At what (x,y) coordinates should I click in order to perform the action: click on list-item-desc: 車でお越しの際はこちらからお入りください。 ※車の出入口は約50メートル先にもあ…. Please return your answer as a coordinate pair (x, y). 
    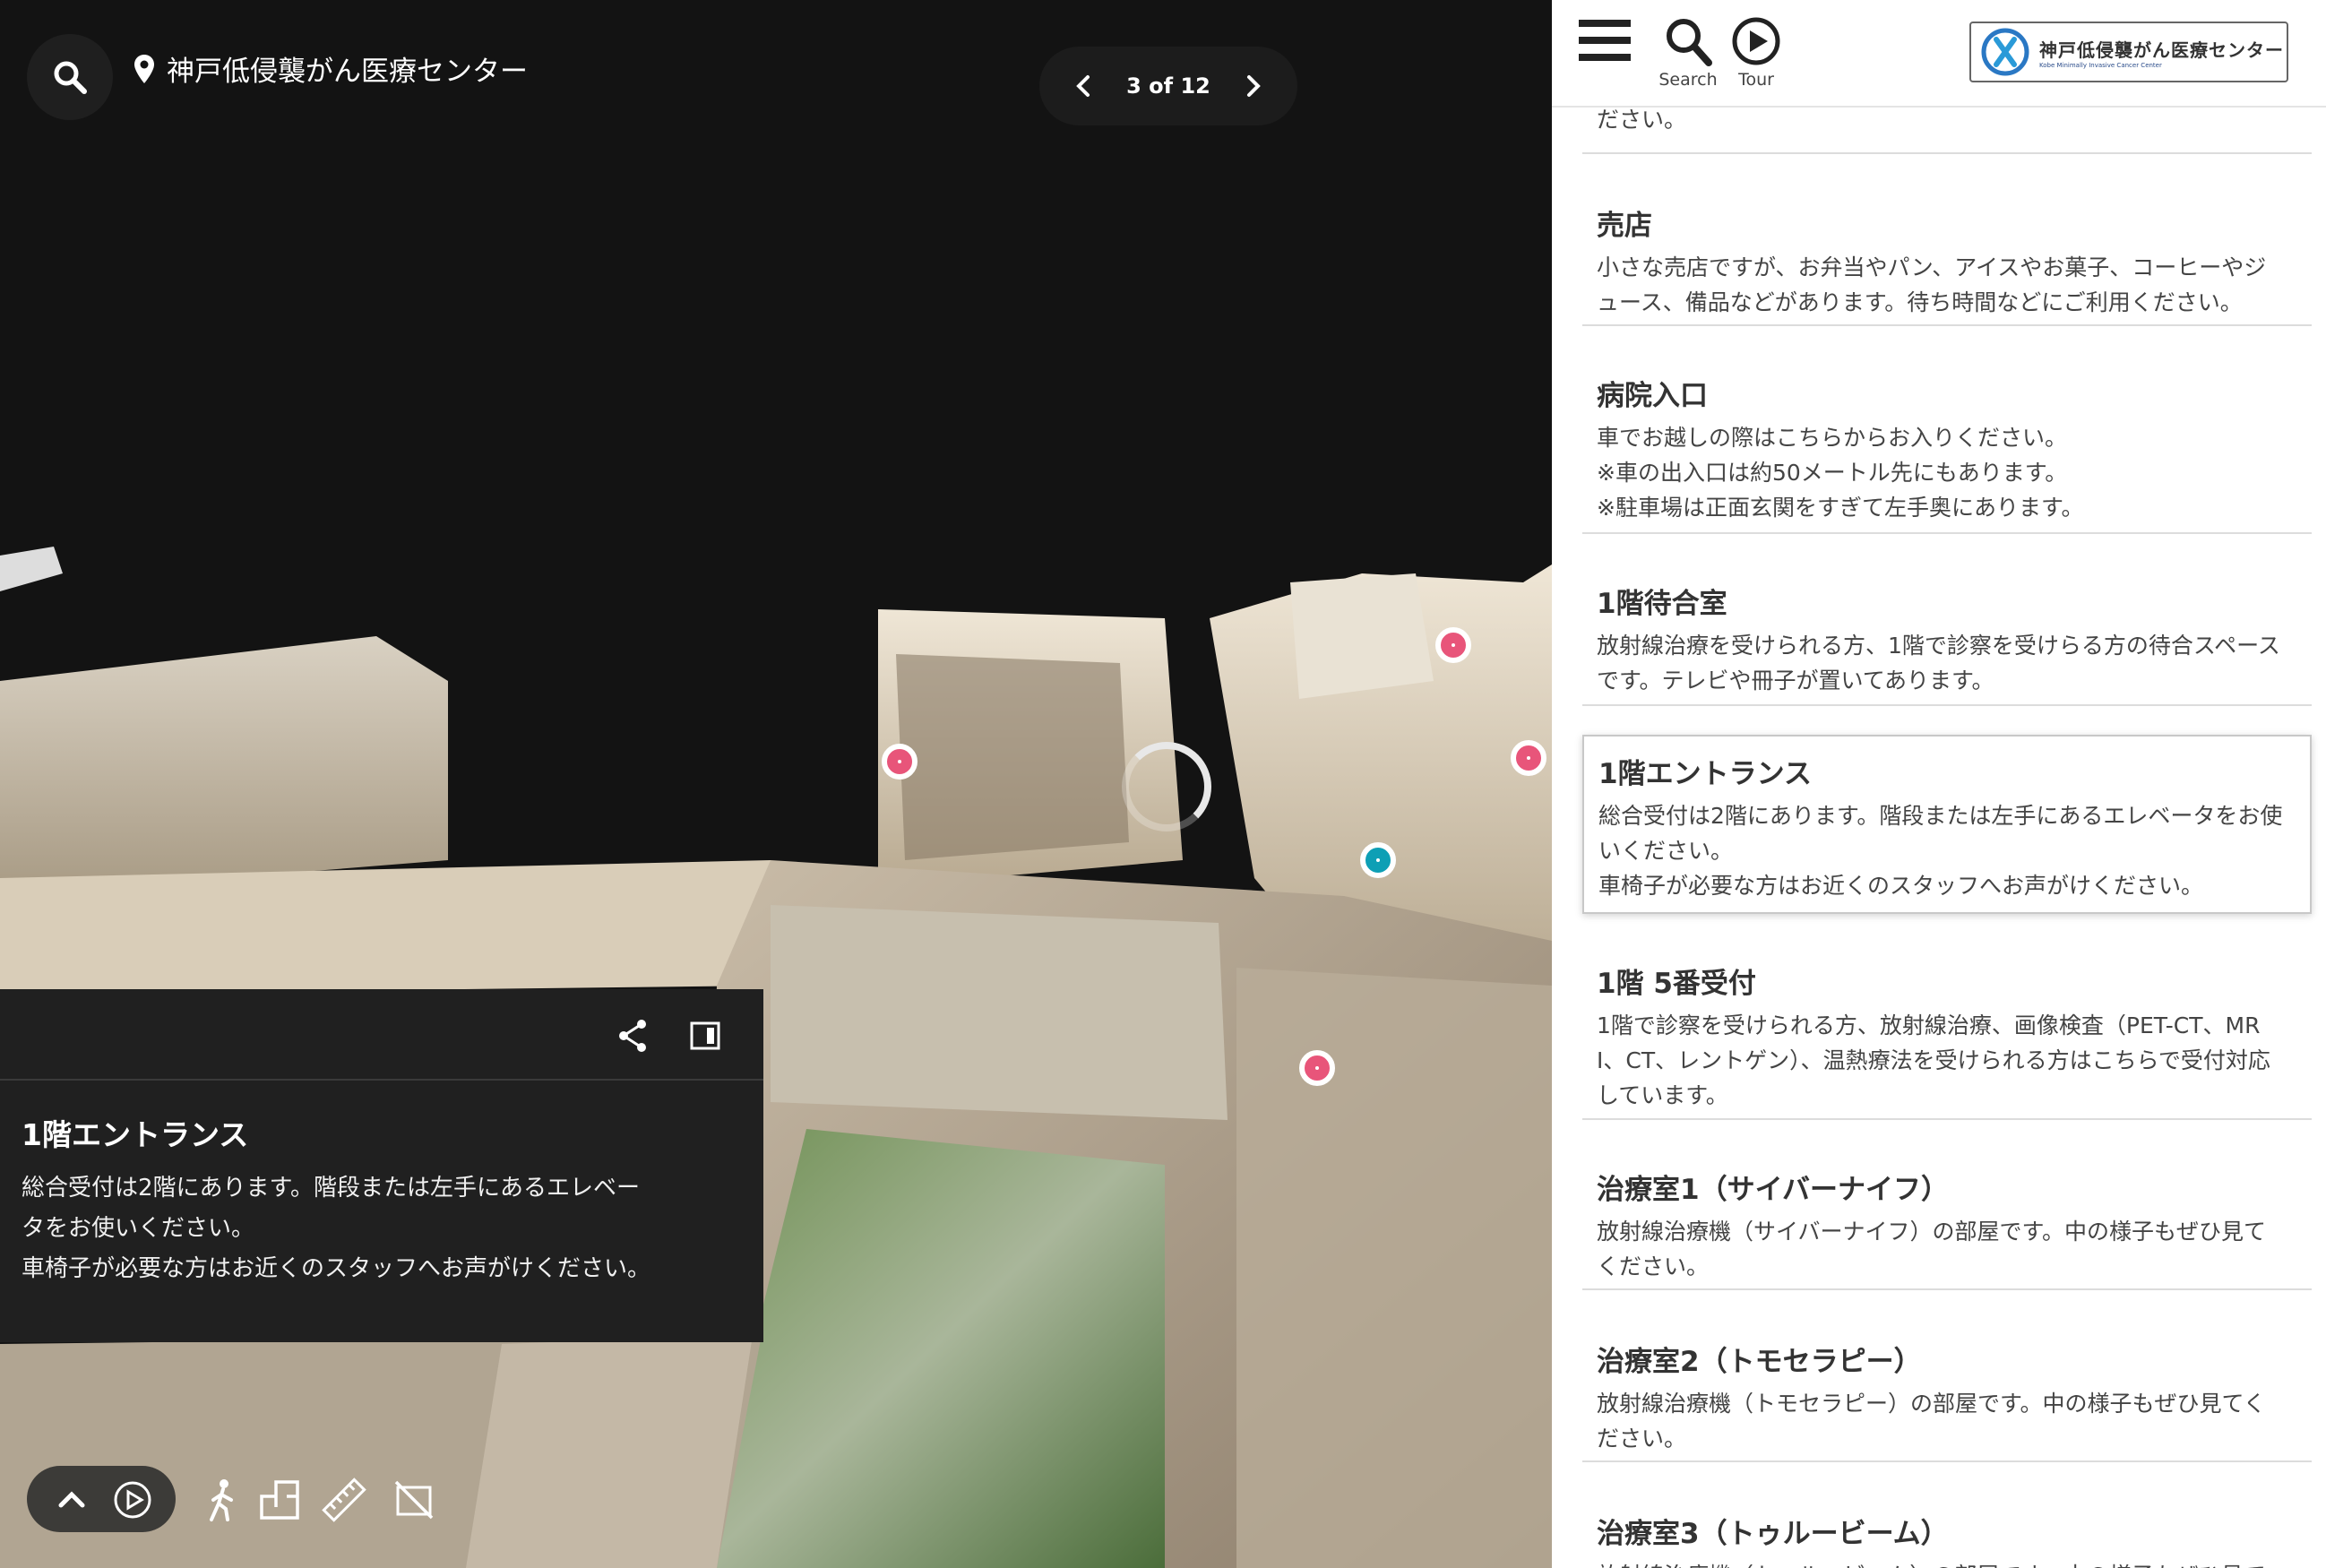
    Looking at the image, I should click on (1840, 473).